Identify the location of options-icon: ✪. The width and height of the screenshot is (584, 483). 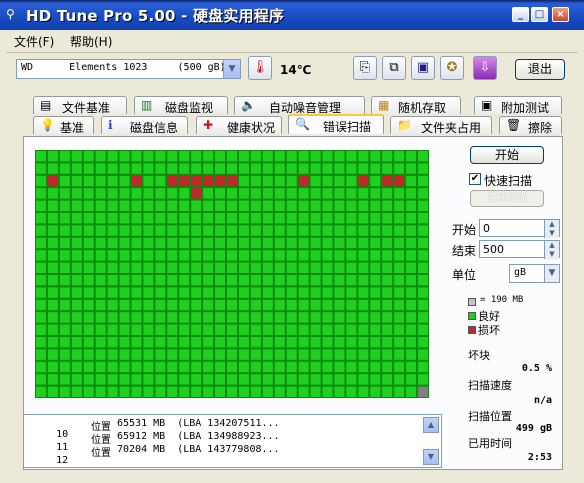
(452, 68).